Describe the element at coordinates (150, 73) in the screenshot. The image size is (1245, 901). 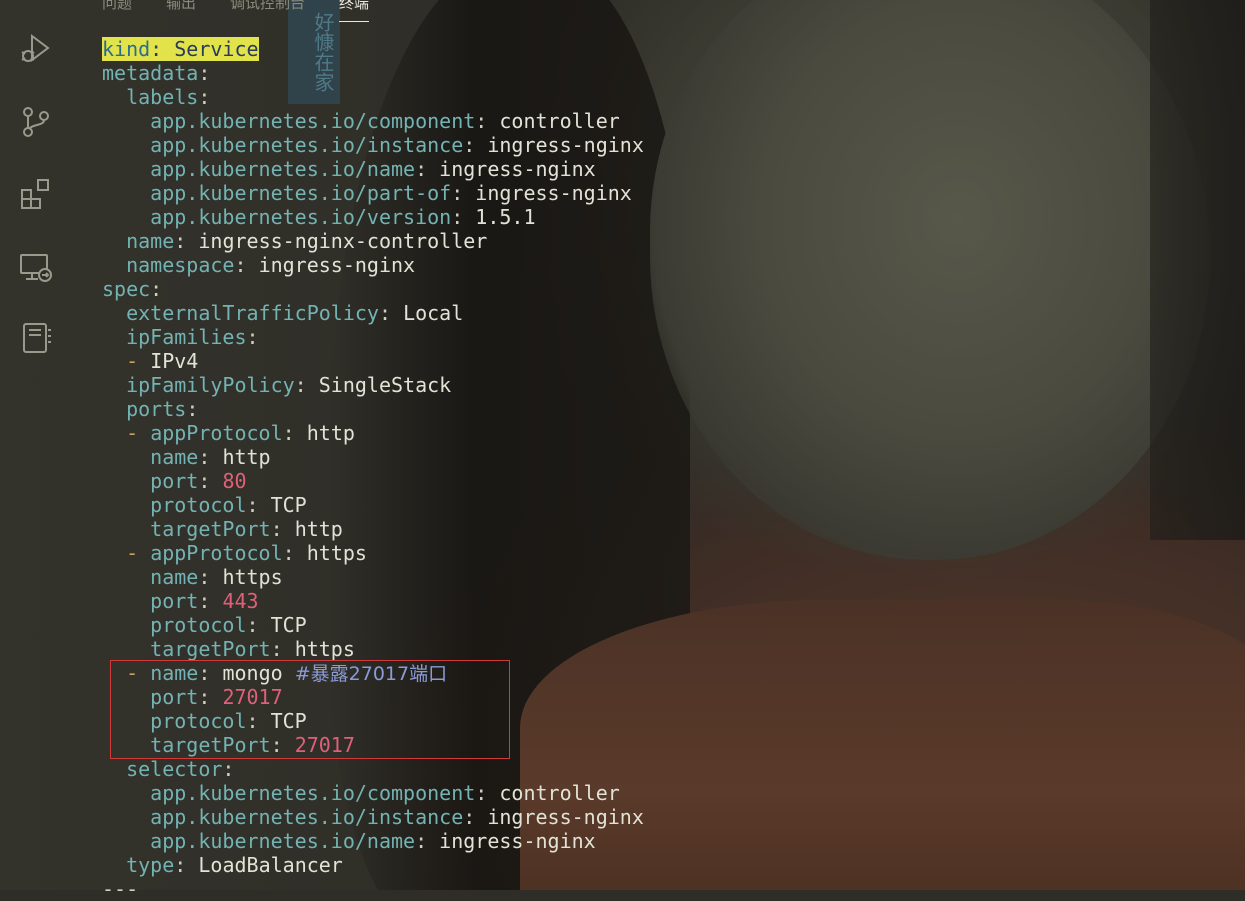
I see `yaml-key: metadata` at that location.